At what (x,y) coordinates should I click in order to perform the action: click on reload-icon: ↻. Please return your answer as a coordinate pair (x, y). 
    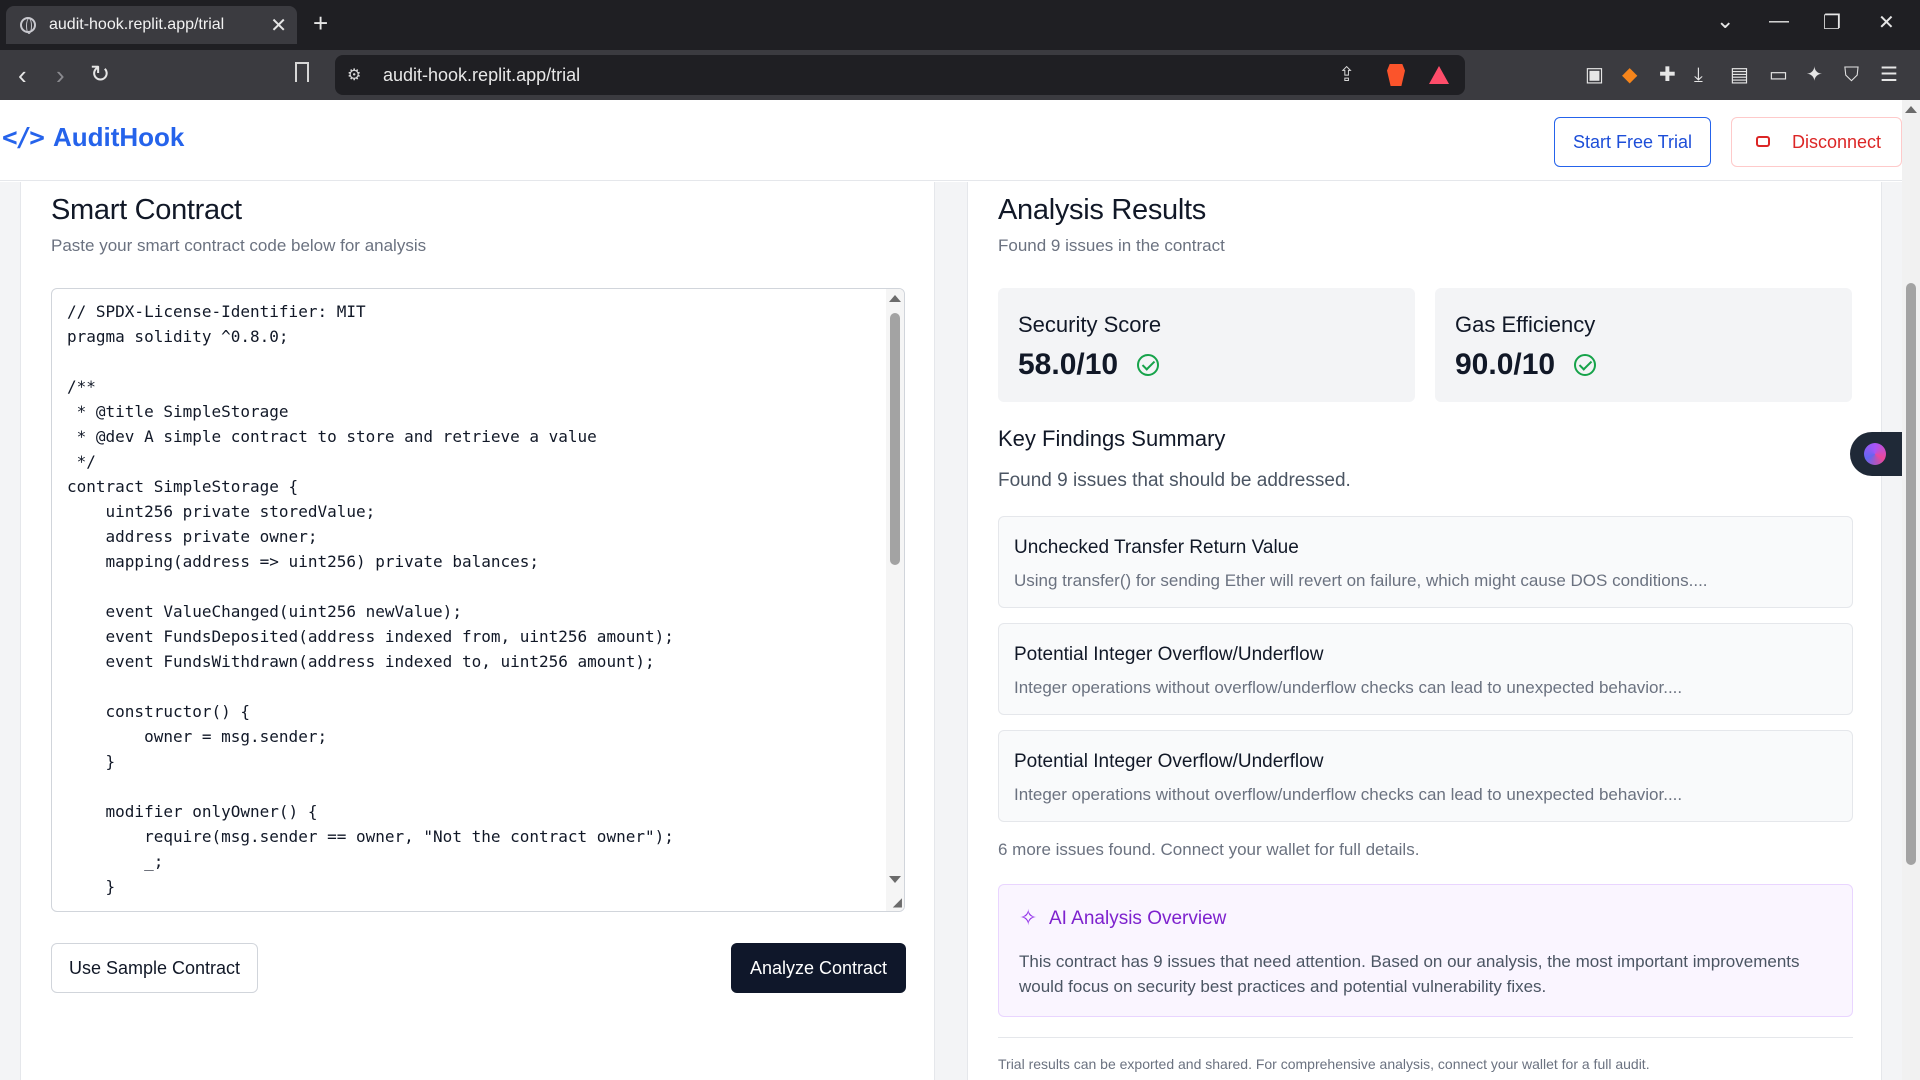
    Looking at the image, I should click on (100, 75).